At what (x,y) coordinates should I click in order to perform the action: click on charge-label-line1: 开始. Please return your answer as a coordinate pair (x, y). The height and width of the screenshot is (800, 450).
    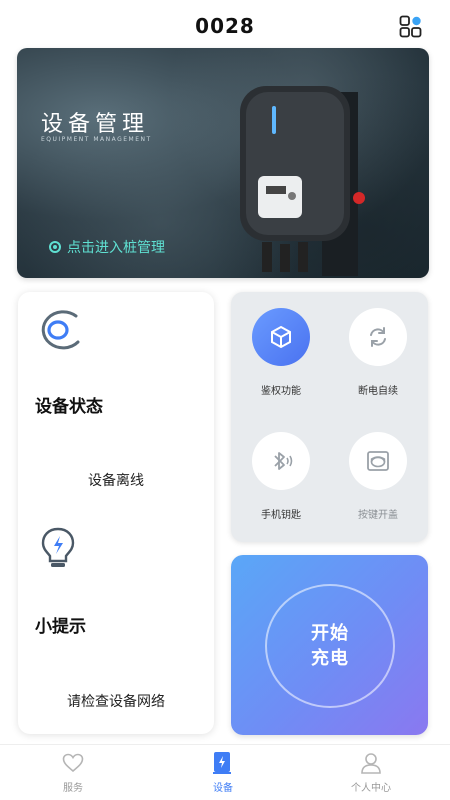
    Looking at the image, I should click on (330, 633).